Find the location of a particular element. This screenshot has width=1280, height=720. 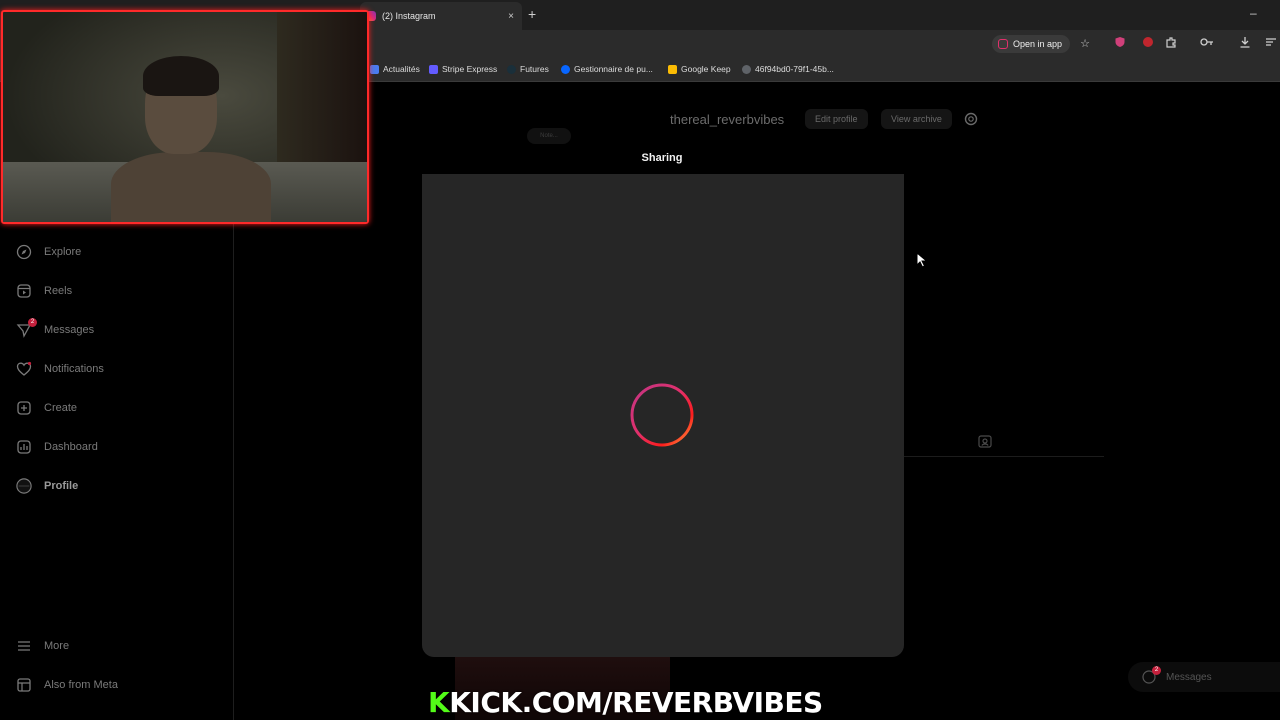

sidebar-item-label: Notifications is located at coordinates (74, 369).